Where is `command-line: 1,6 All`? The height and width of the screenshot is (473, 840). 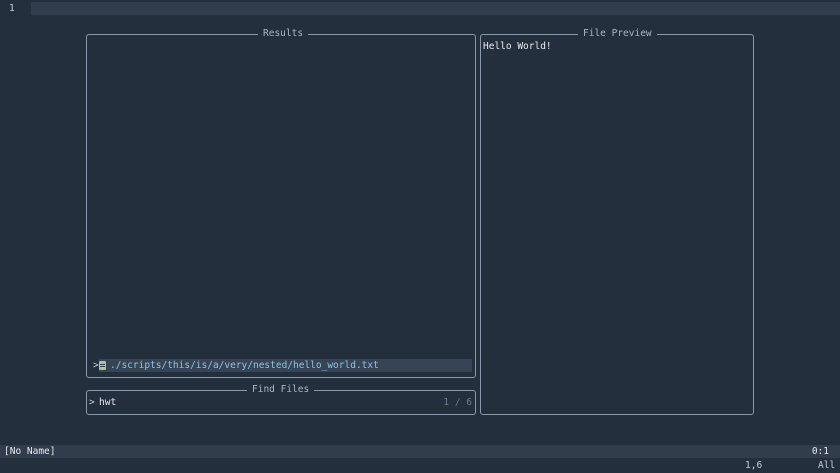
command-line: 1,6 All is located at coordinates (420, 465).